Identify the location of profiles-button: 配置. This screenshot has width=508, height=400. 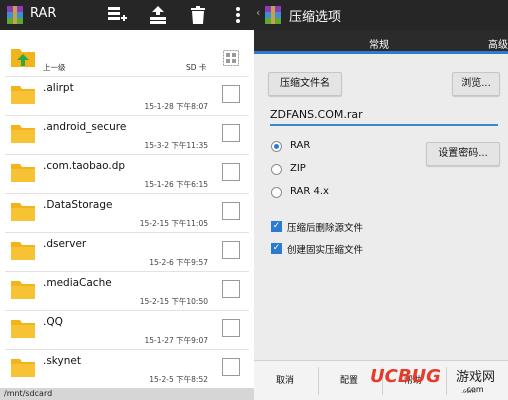
(349, 379).